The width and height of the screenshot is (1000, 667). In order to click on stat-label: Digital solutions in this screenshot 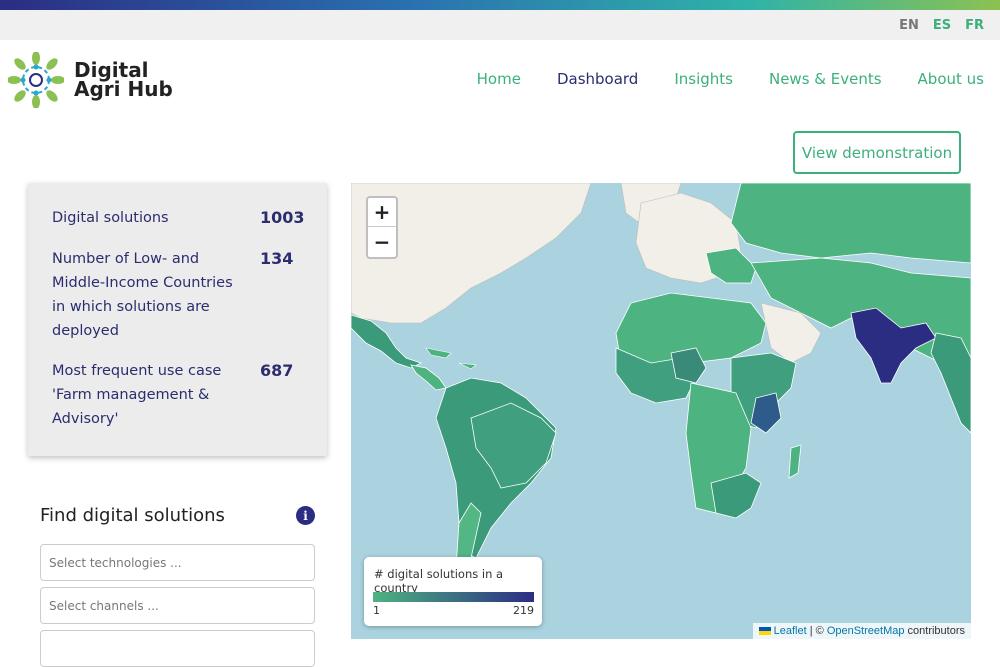, I will do `click(110, 218)`.